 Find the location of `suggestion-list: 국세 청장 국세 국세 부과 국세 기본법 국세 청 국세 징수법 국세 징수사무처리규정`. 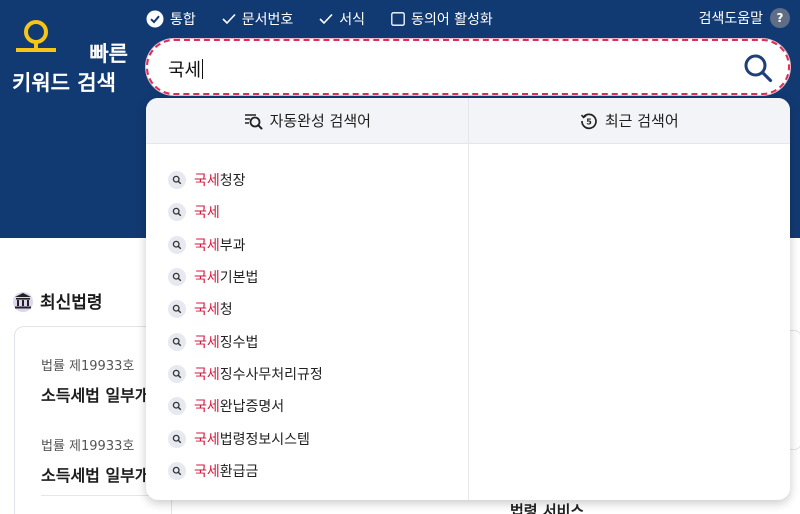

suggestion-list: 국세 청장 국세 국세 부과 국세 기본법 국세 청 국세 징수법 국세 징수사무처리규정 is located at coordinates (245, 325).